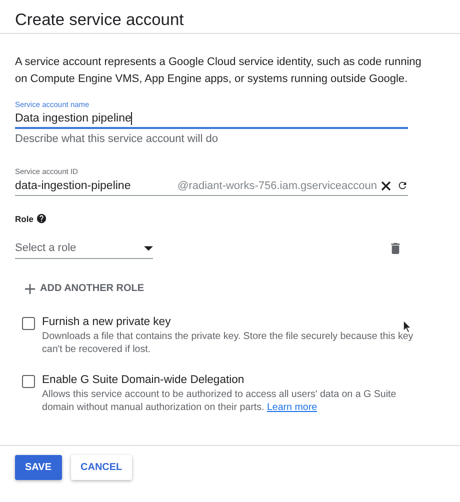 The height and width of the screenshot is (502, 460). I want to click on dropdown-arrow-icon, so click(148, 248).